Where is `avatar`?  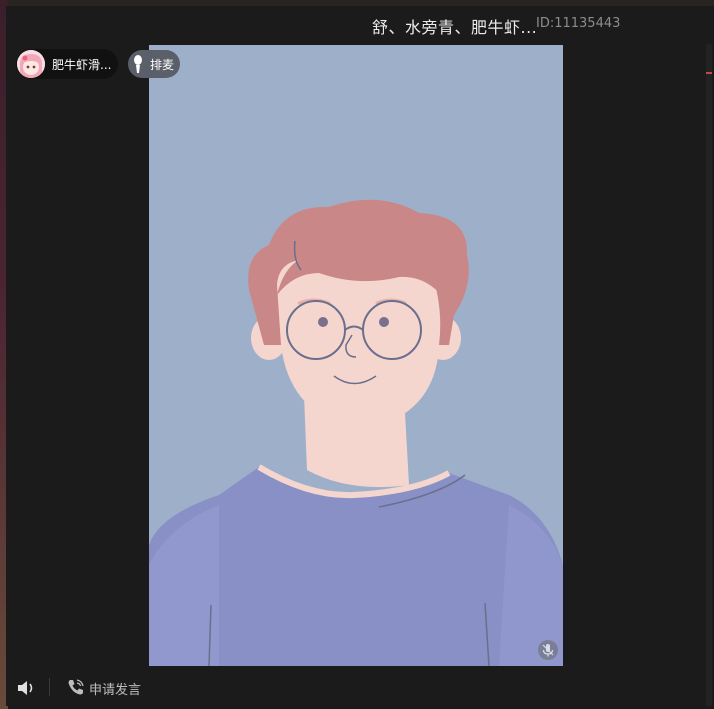
avatar is located at coordinates (31, 64).